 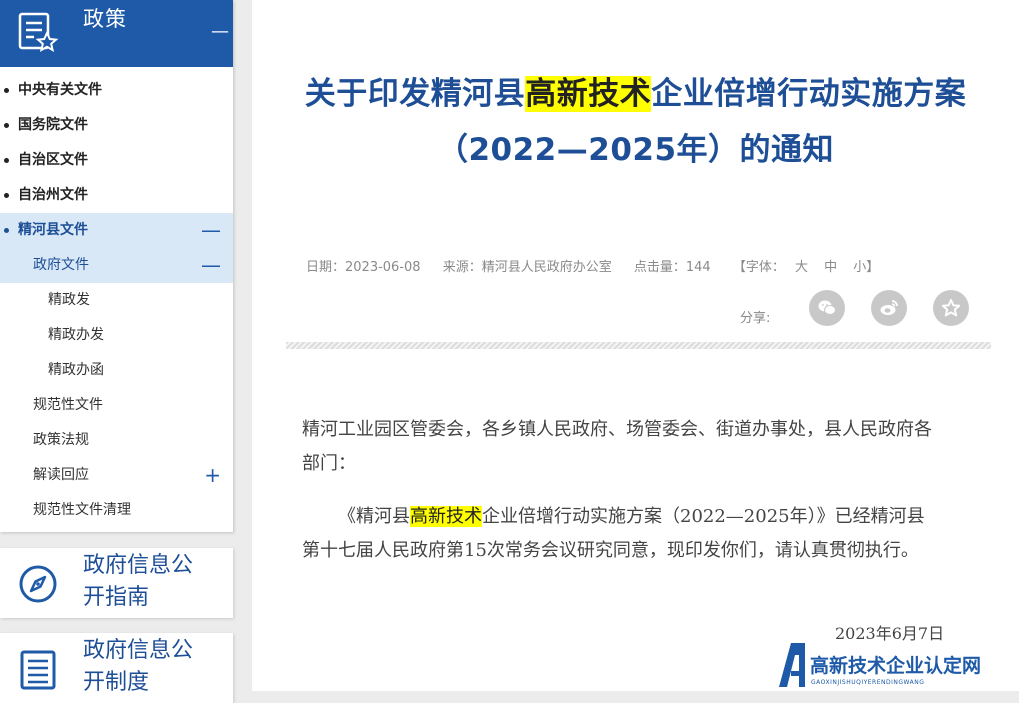 What do you see at coordinates (116, 475) in the screenshot?
I see `menu-item-interpretation-response: 解读回应 +` at bounding box center [116, 475].